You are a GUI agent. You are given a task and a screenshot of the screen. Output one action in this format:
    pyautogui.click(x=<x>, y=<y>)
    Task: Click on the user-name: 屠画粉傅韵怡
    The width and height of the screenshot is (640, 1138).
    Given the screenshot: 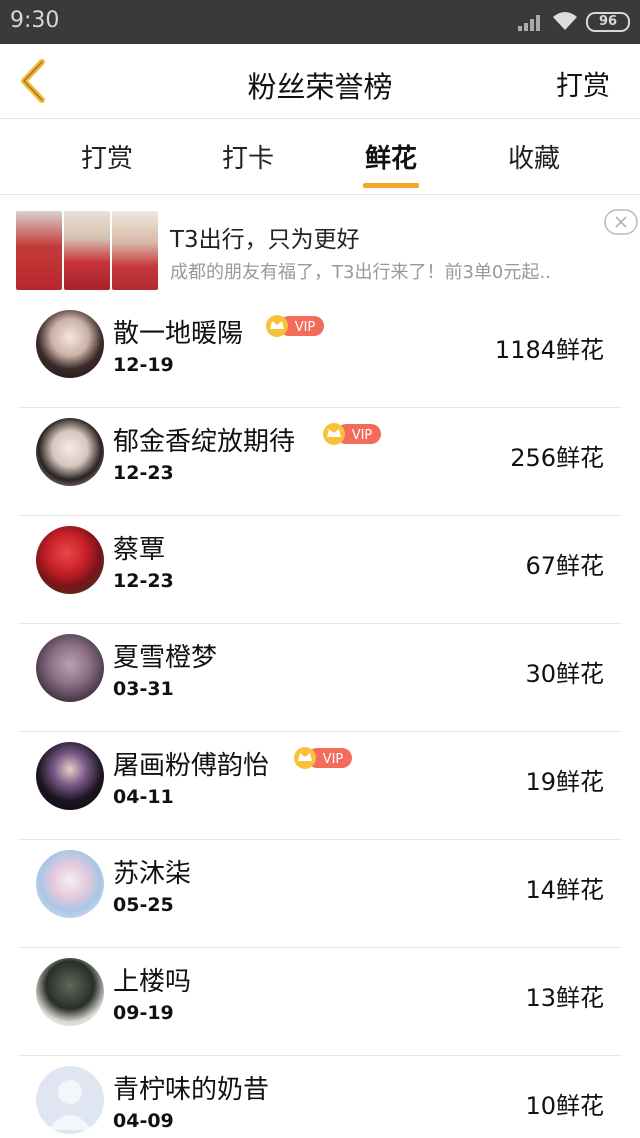 What is the action you would take?
    pyautogui.click(x=191, y=766)
    